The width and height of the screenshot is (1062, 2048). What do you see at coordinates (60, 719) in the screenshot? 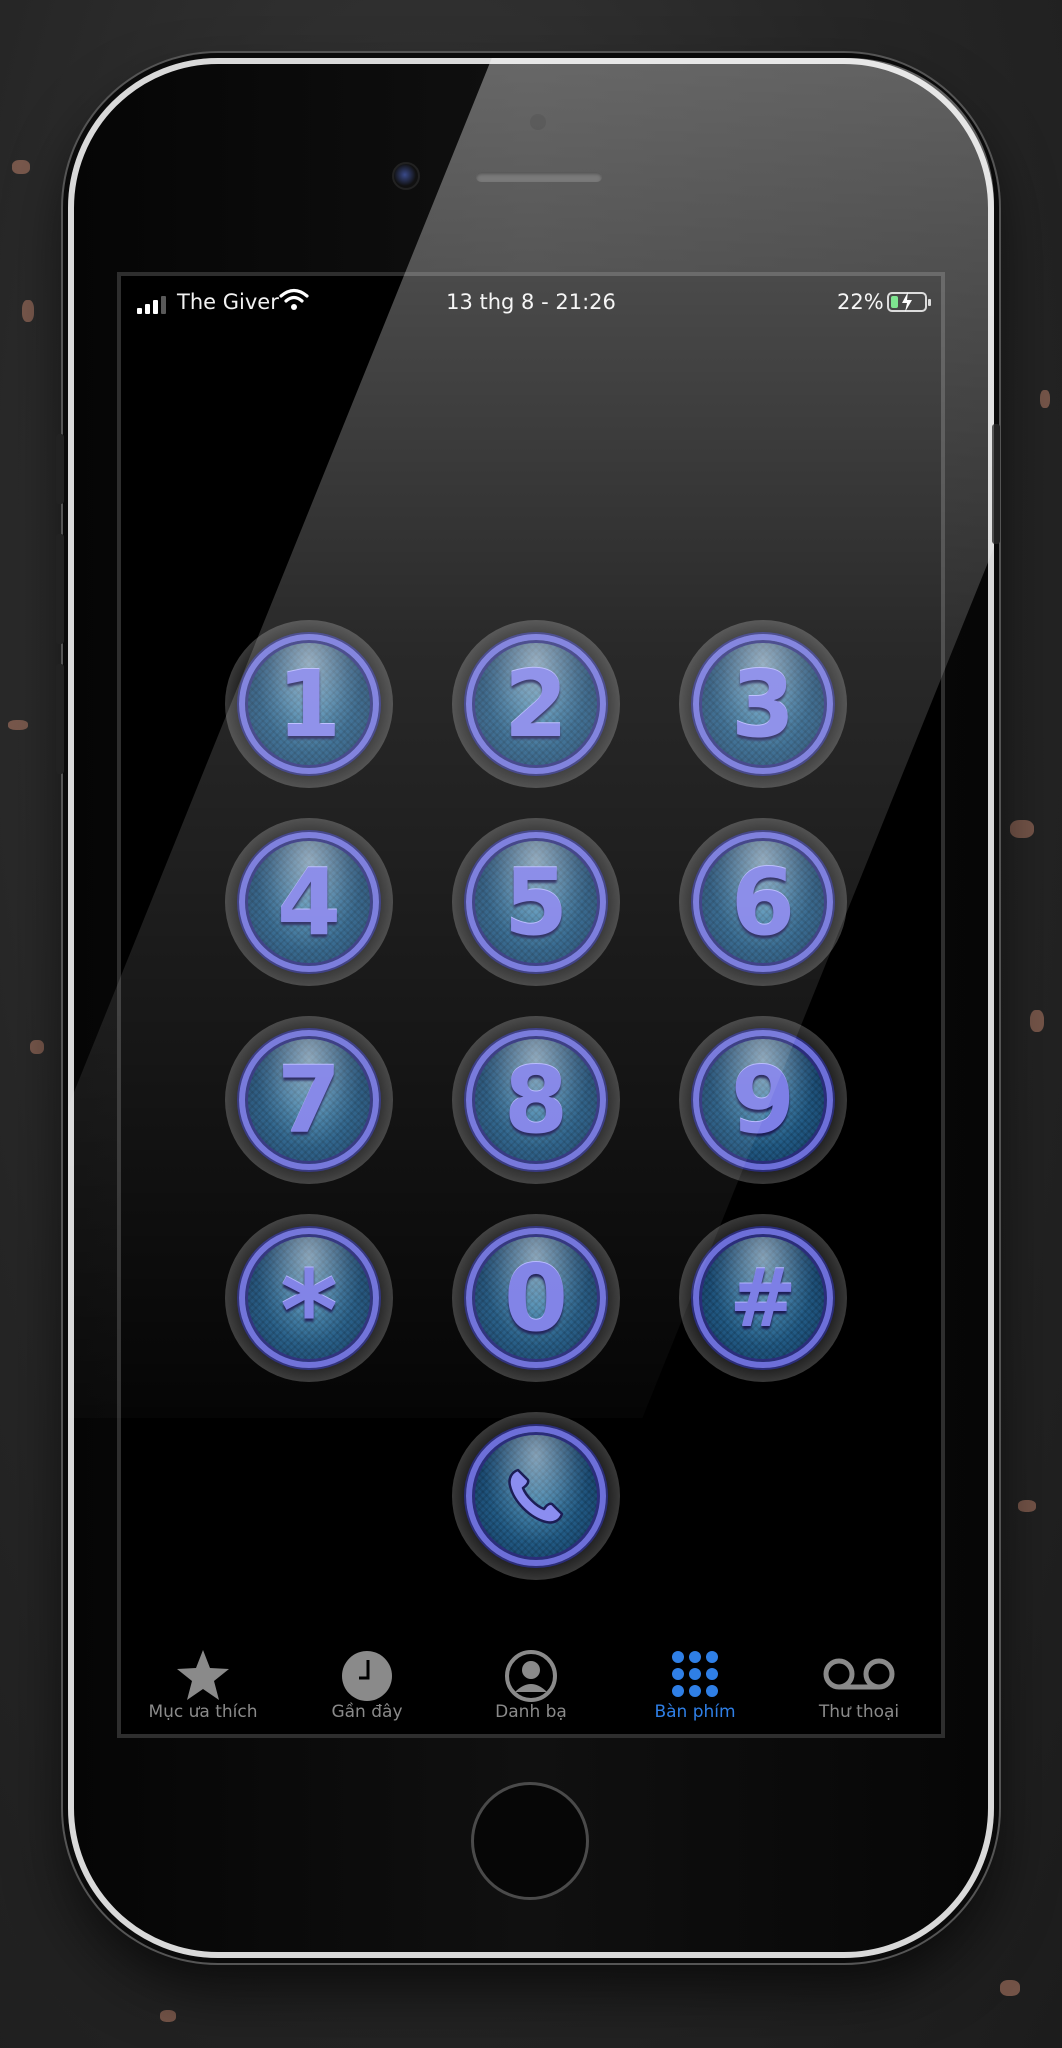
I see `volume-down-button` at bounding box center [60, 719].